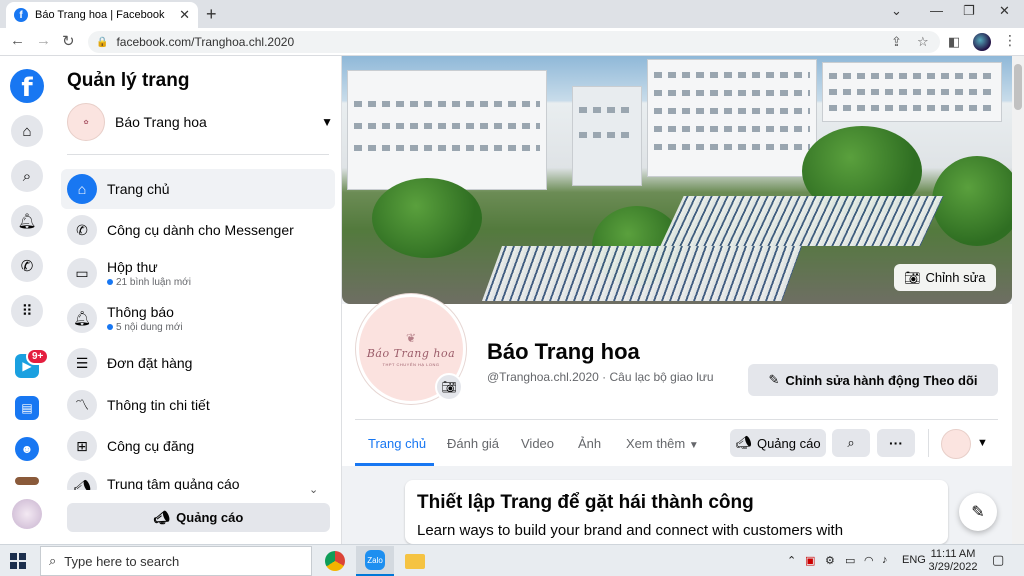  I want to click on forward-icon: →, so click(43, 40).